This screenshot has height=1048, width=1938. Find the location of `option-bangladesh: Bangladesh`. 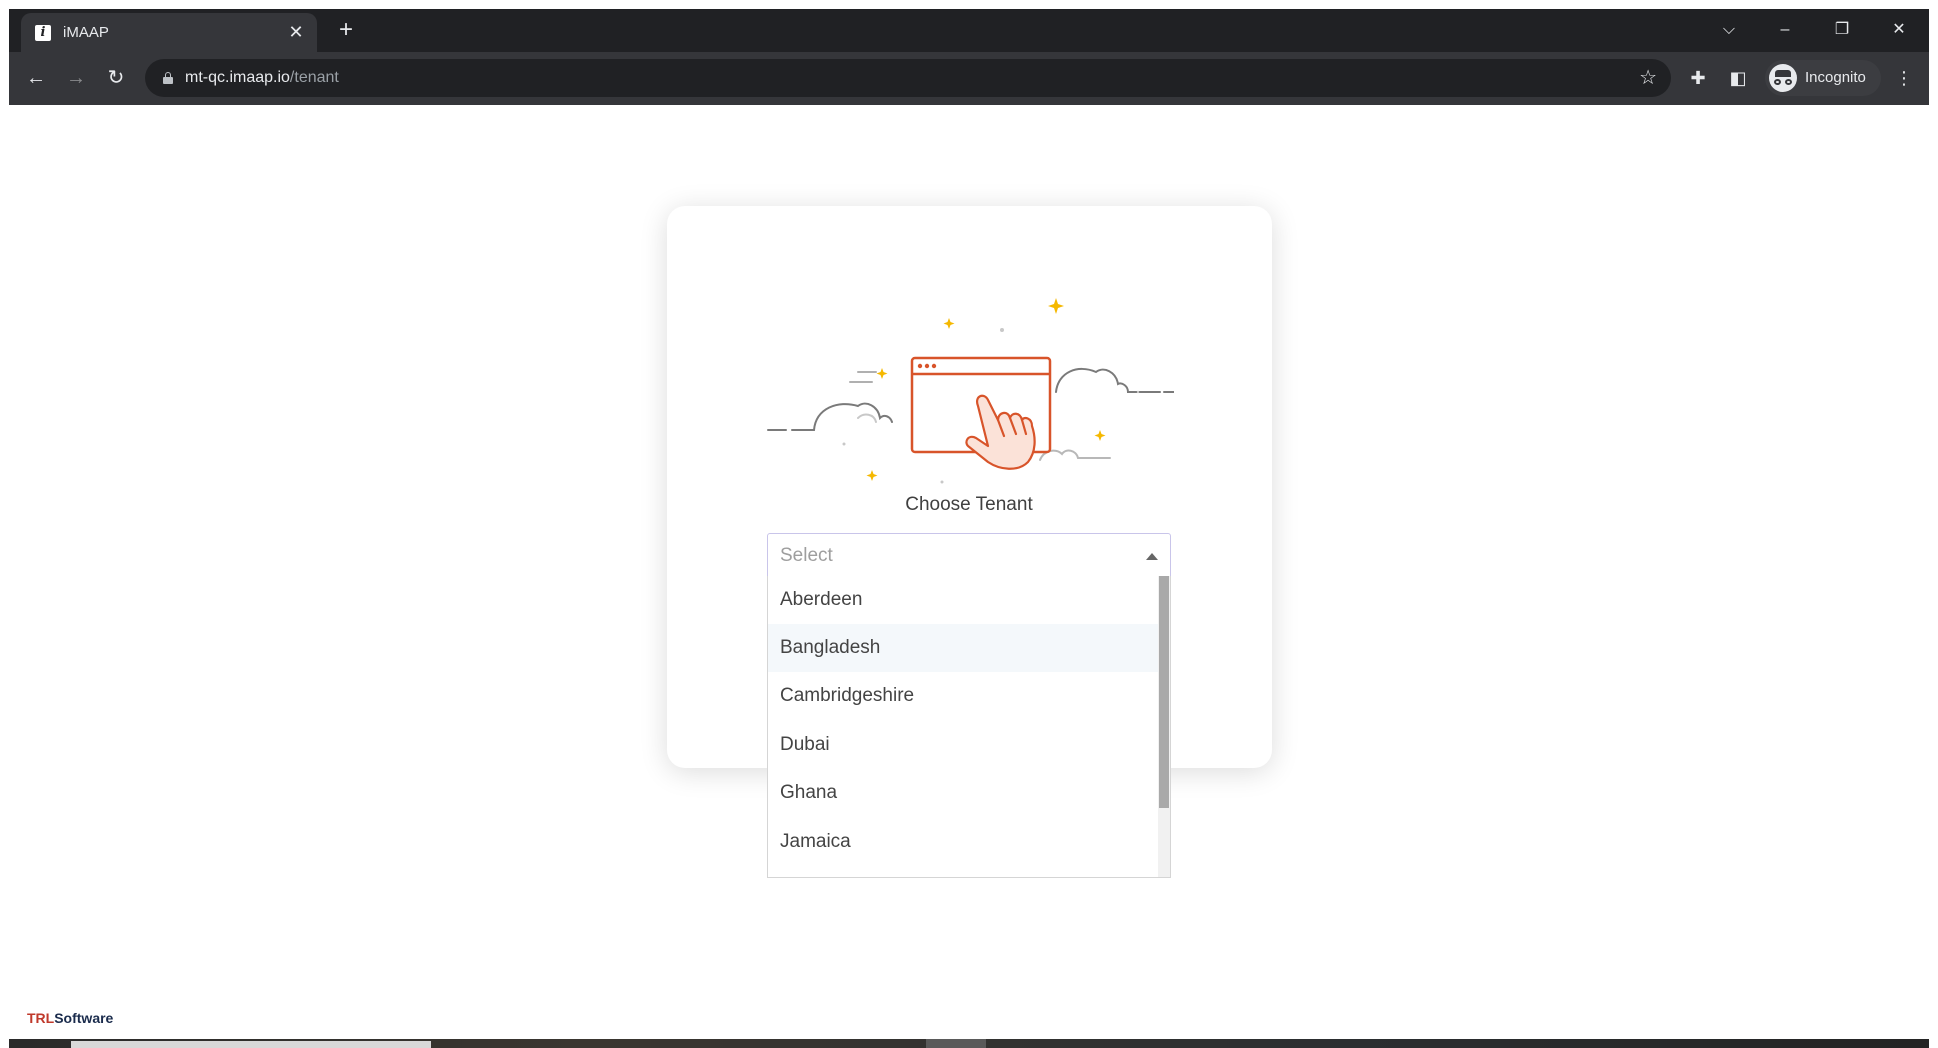

option-bangladesh: Bangladesh is located at coordinates (963, 648).